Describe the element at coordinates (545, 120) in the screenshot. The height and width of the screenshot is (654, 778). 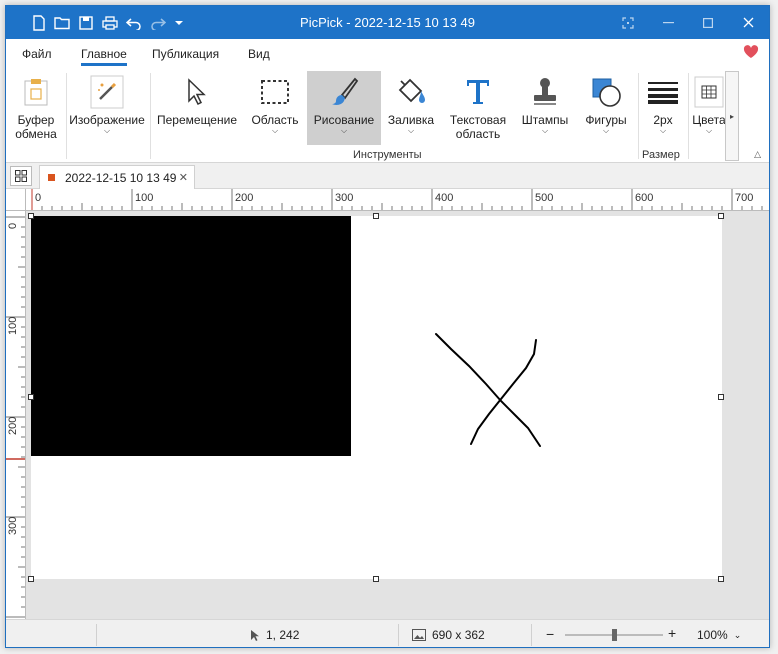
I see `stamps-label: Штампы` at that location.